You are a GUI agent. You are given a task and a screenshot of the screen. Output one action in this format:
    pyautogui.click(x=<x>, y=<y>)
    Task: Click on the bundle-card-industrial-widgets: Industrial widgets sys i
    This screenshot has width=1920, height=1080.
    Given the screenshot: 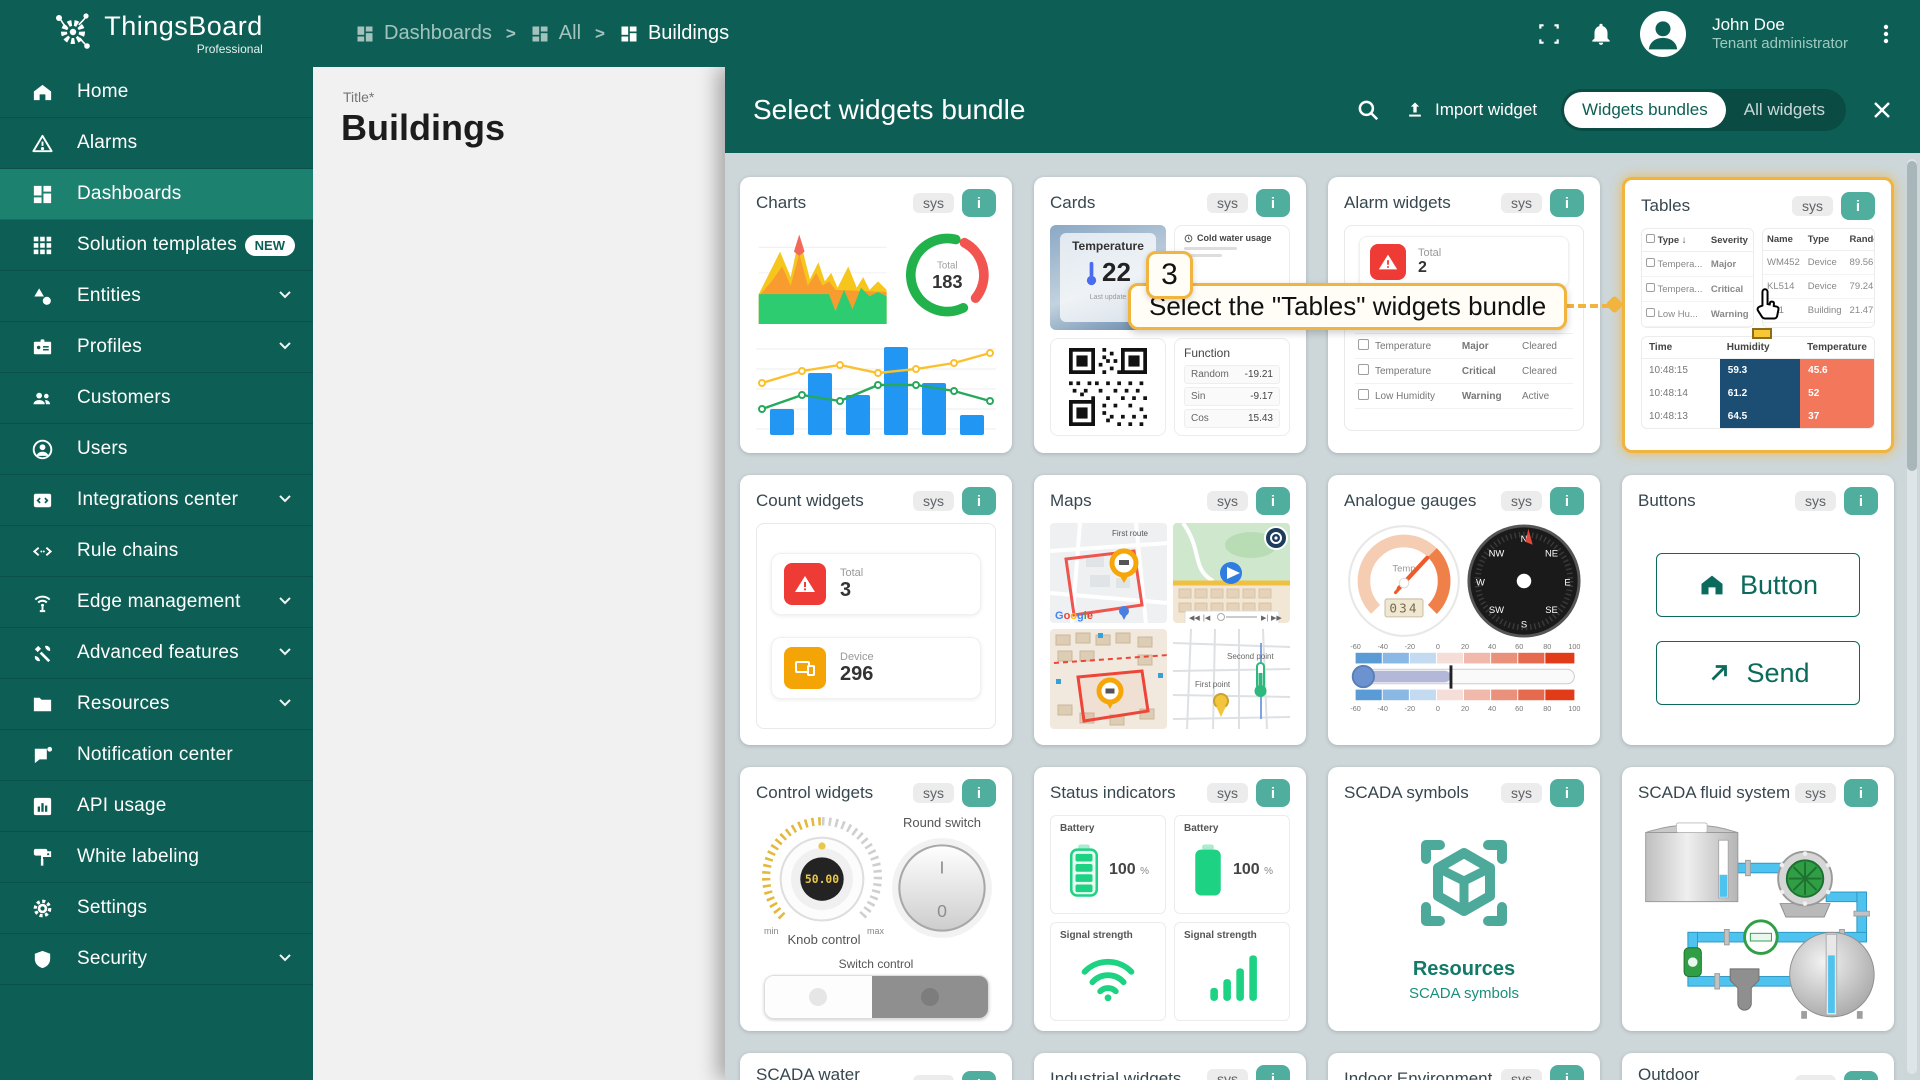 What is the action you would take?
    pyautogui.click(x=1170, y=1066)
    